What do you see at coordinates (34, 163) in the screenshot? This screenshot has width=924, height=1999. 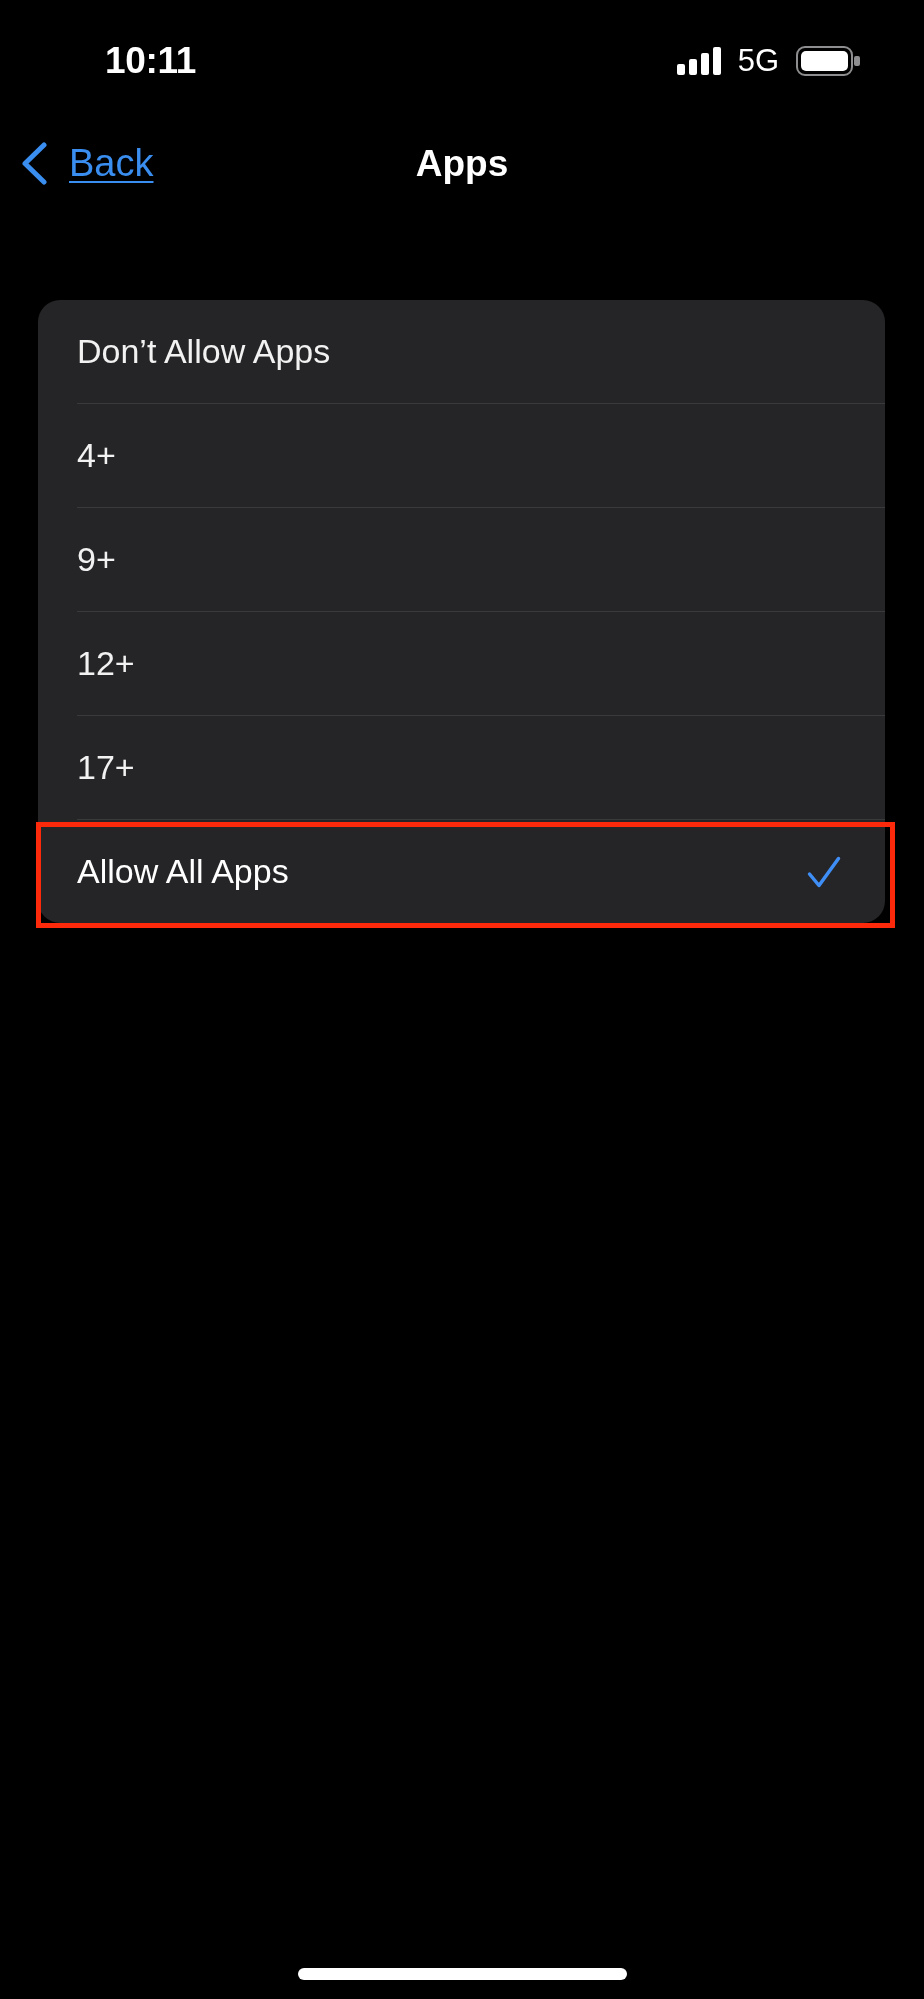 I see `chevron-left-icon` at bounding box center [34, 163].